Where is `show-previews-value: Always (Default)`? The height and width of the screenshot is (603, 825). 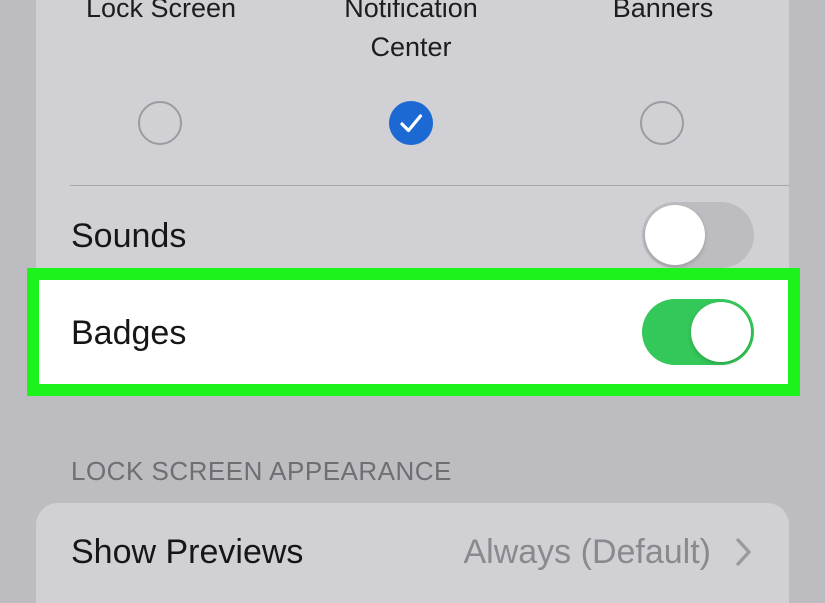 show-previews-value: Always (Default) is located at coordinates (587, 552).